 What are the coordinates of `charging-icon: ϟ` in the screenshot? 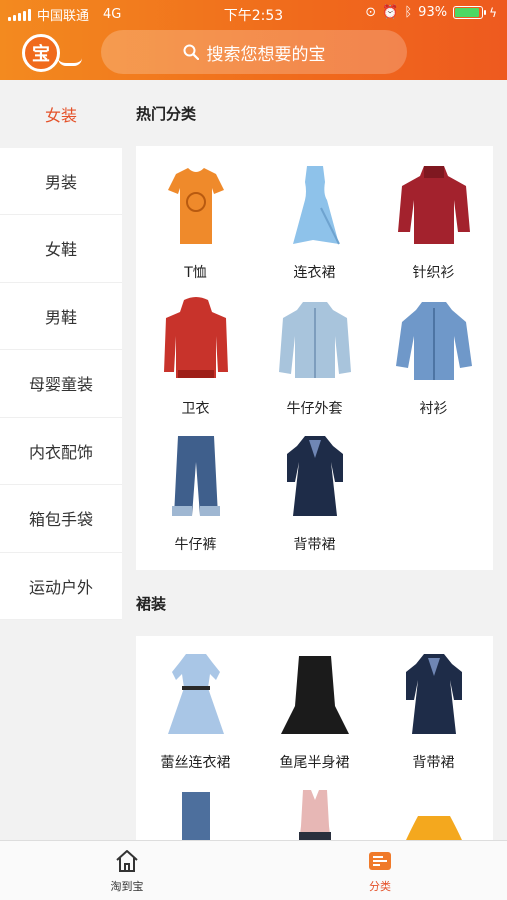 It's located at (493, 12).